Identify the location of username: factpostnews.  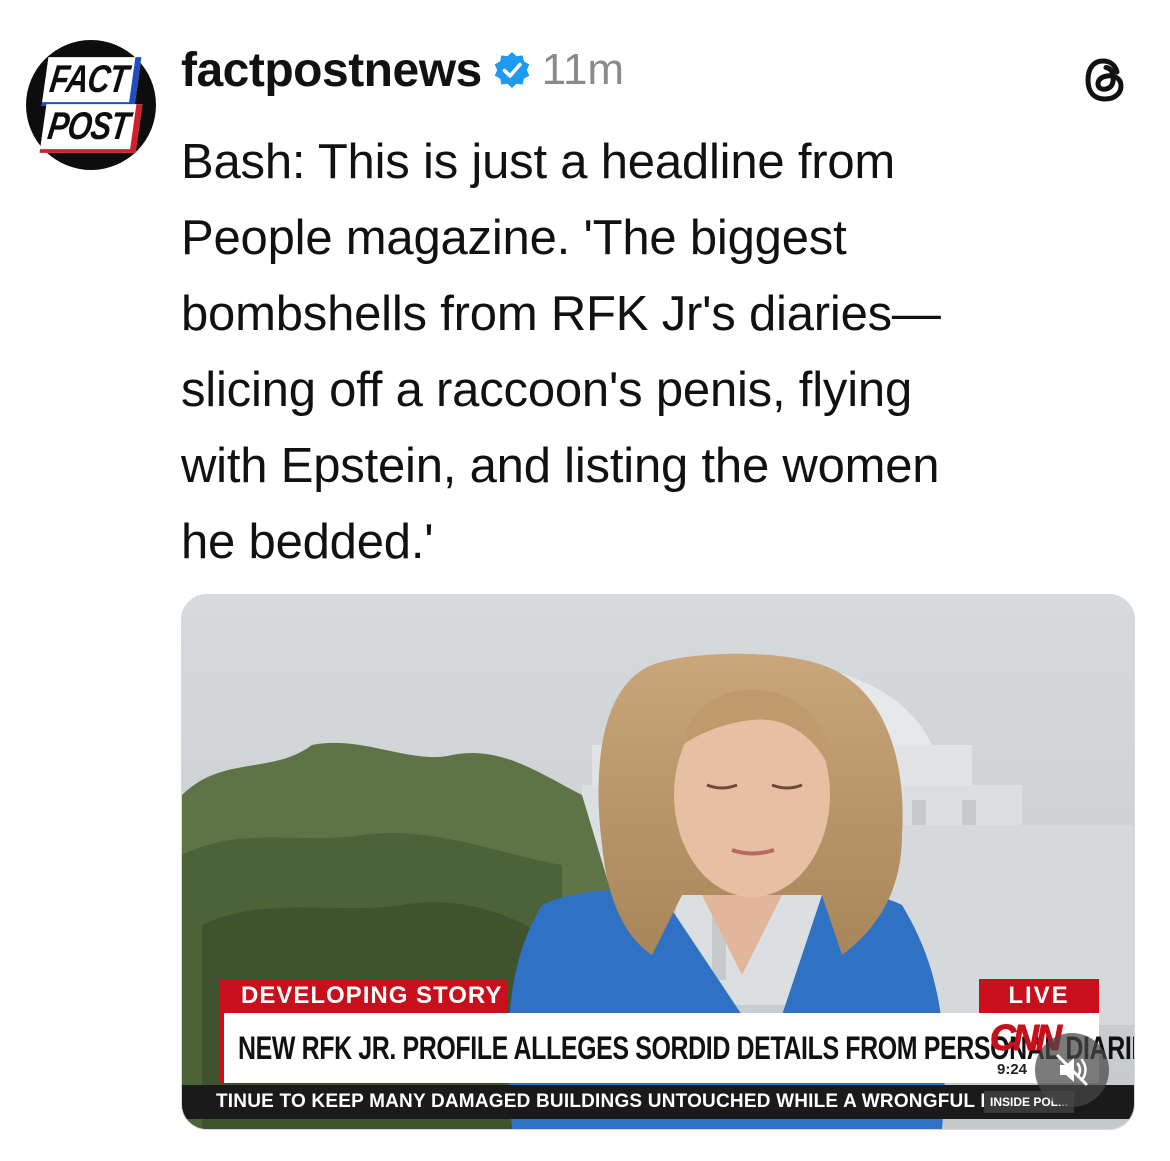
(331, 70).